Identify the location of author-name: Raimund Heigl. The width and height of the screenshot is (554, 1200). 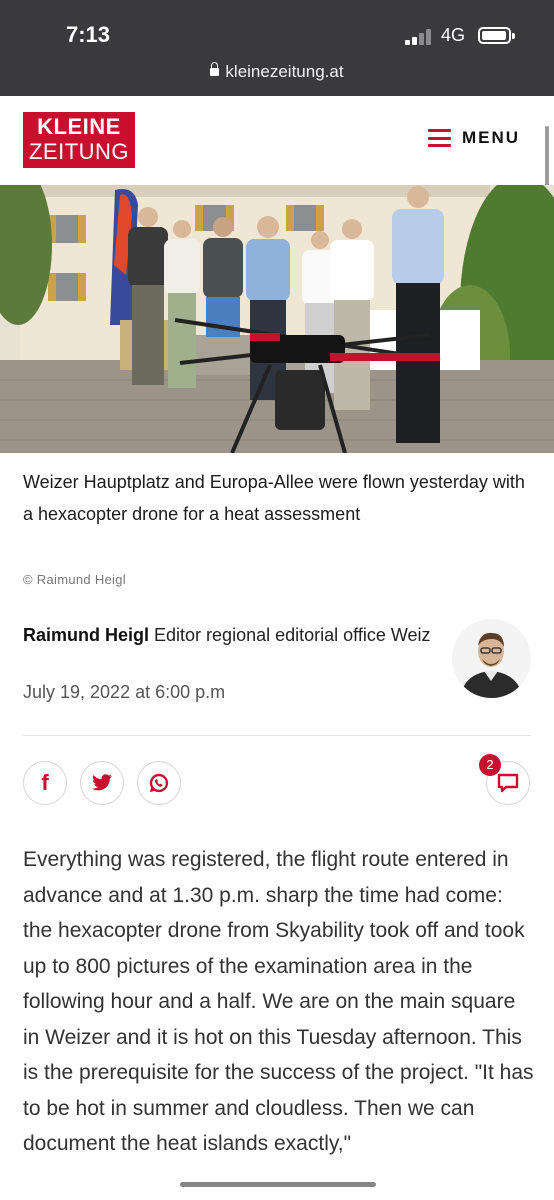
(86, 635).